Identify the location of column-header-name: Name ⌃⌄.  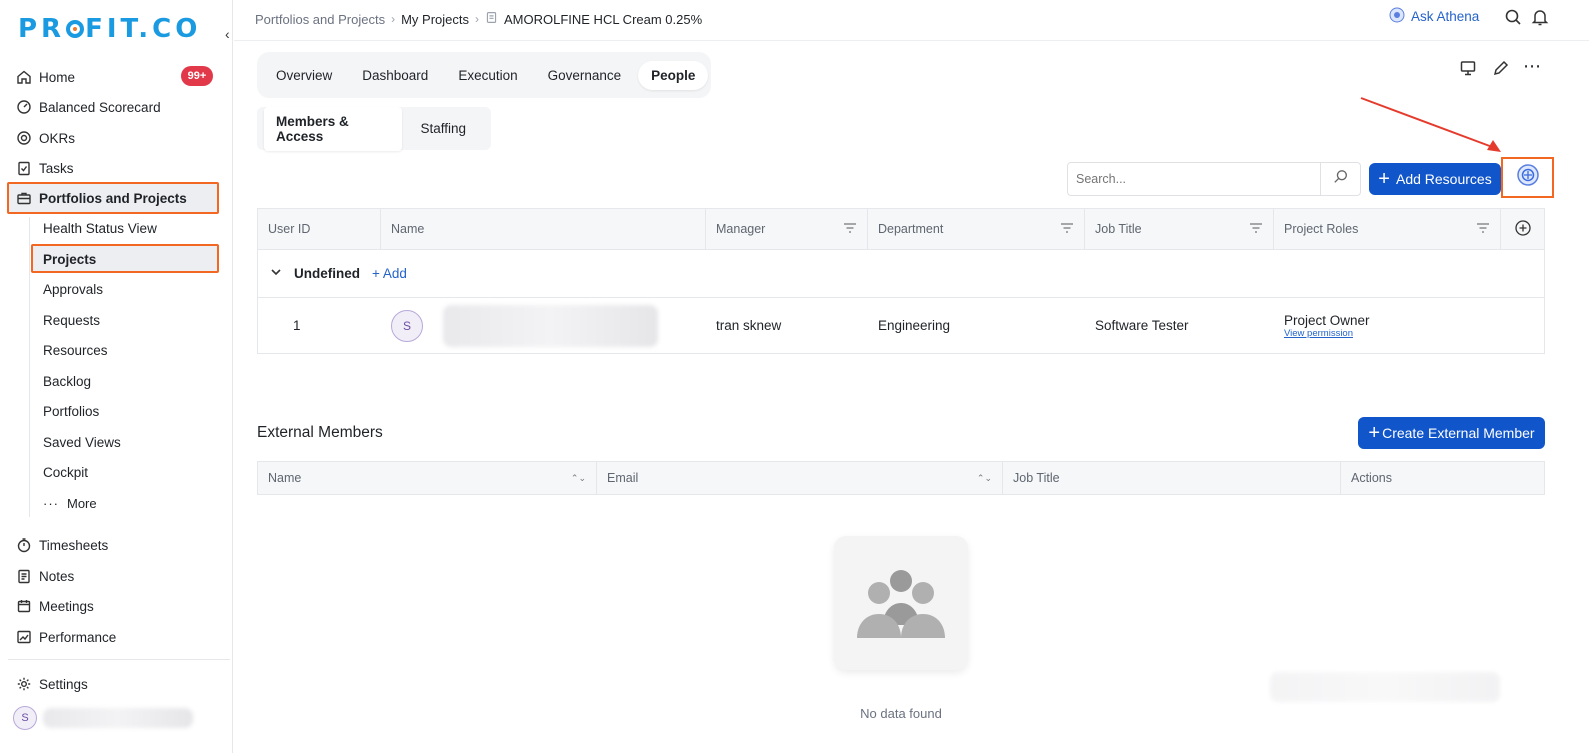
(427, 478).